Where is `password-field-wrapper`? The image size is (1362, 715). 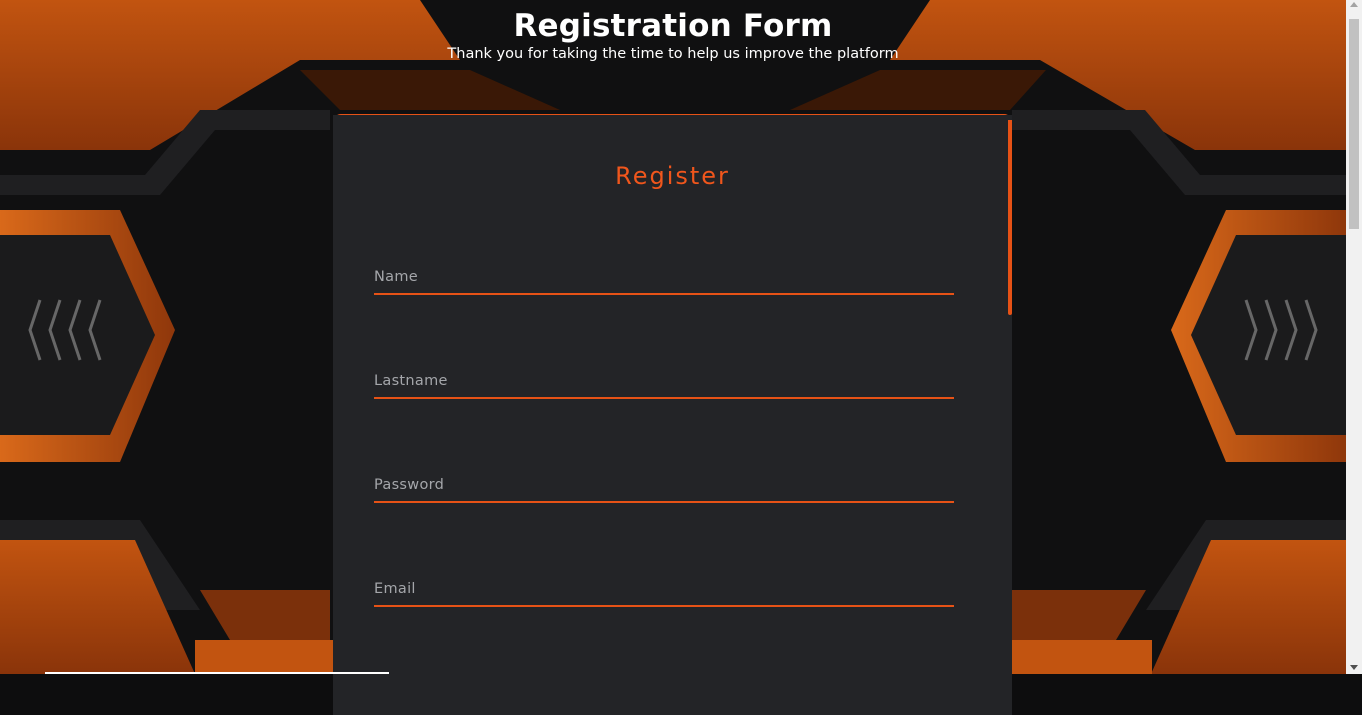
password-field-wrapper is located at coordinates (664, 488).